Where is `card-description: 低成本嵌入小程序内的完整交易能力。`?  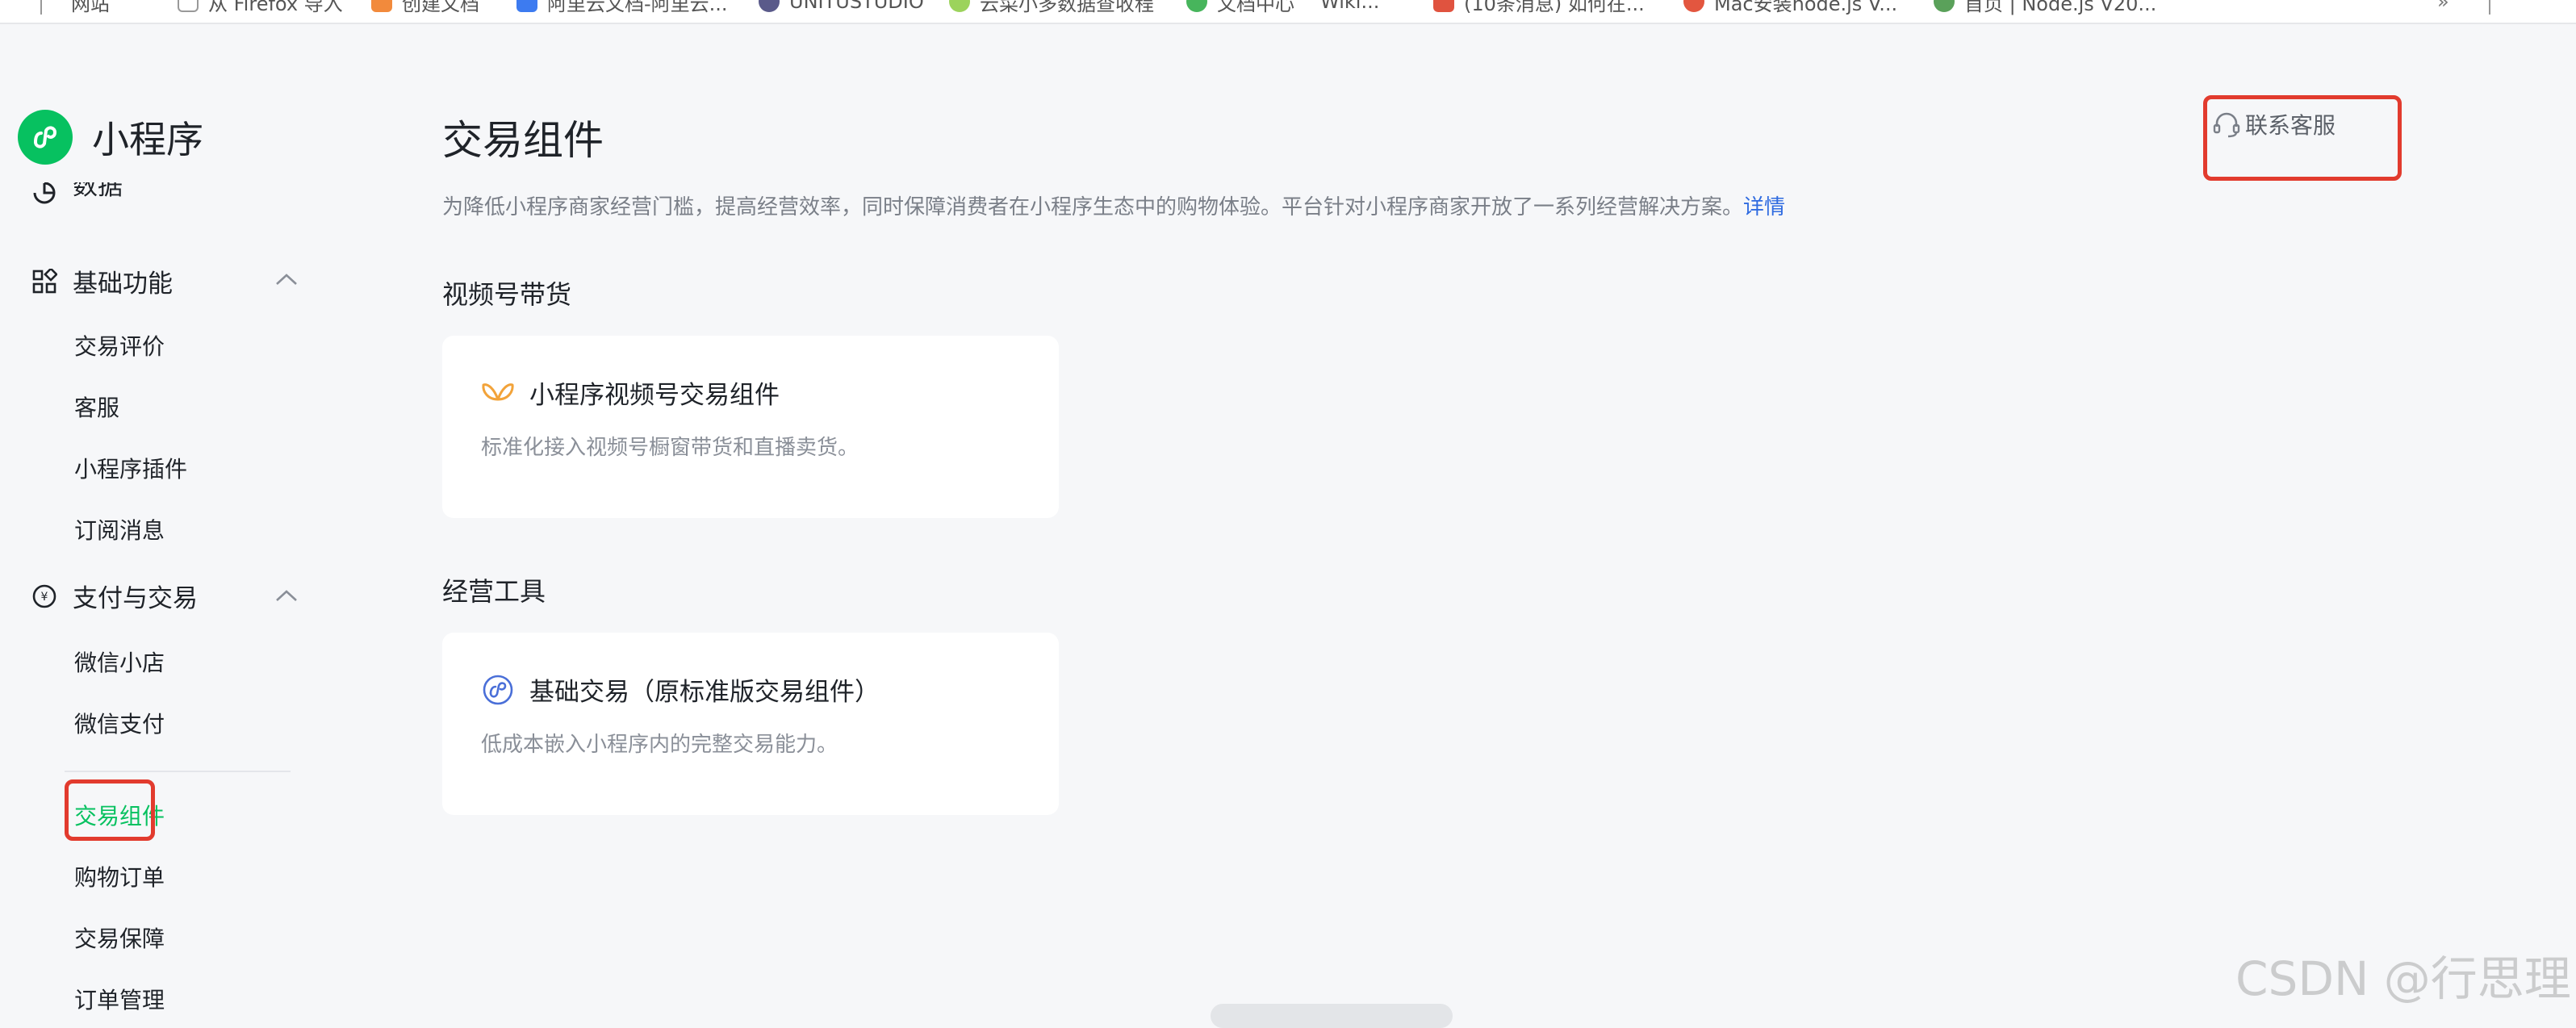
card-description: 低成本嵌入小程序内的完整交易能力。 is located at coordinates (659, 745).